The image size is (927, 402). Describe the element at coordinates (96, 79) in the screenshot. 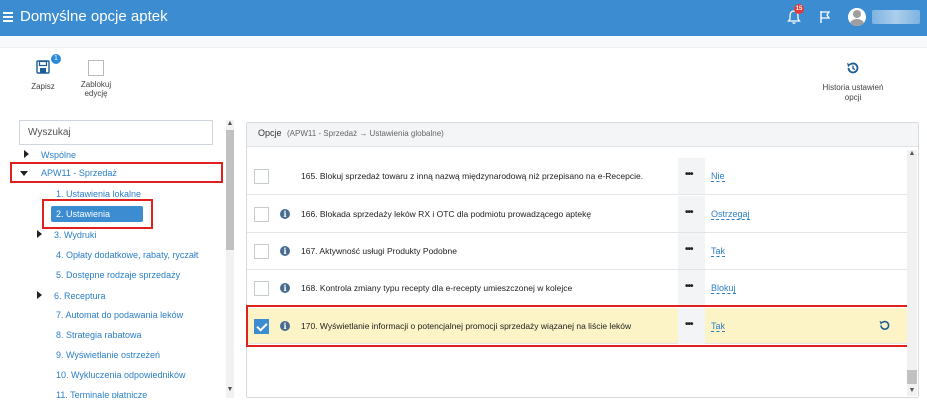

I see `lock-edit-button: Zablokuj edycję` at that location.